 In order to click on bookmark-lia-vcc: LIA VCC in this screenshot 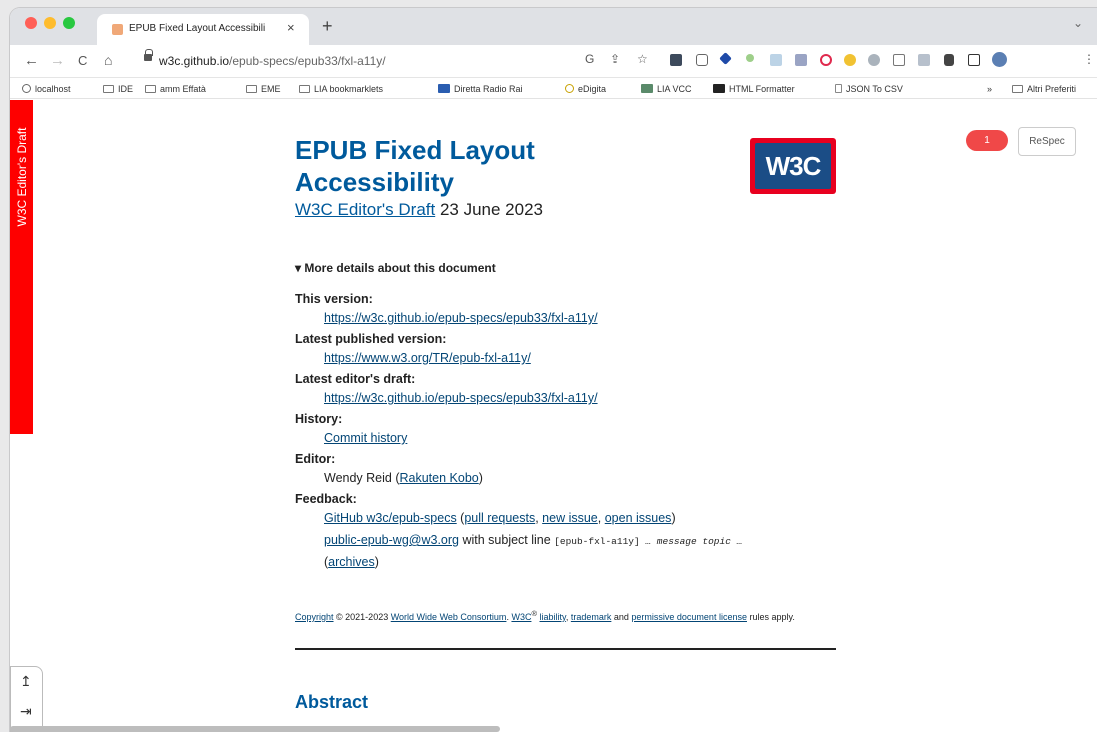, I will do `click(666, 89)`.